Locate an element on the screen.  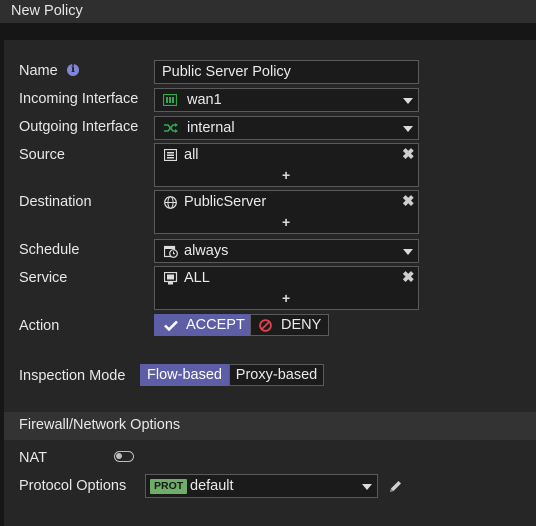
nat-label: NAT is located at coordinates (33, 458).